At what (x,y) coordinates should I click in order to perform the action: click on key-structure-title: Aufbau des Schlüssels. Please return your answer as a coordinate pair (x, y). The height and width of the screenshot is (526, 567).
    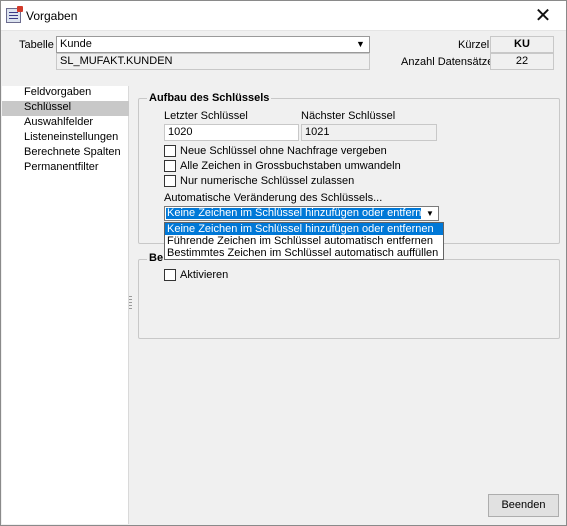
    Looking at the image, I should click on (209, 98).